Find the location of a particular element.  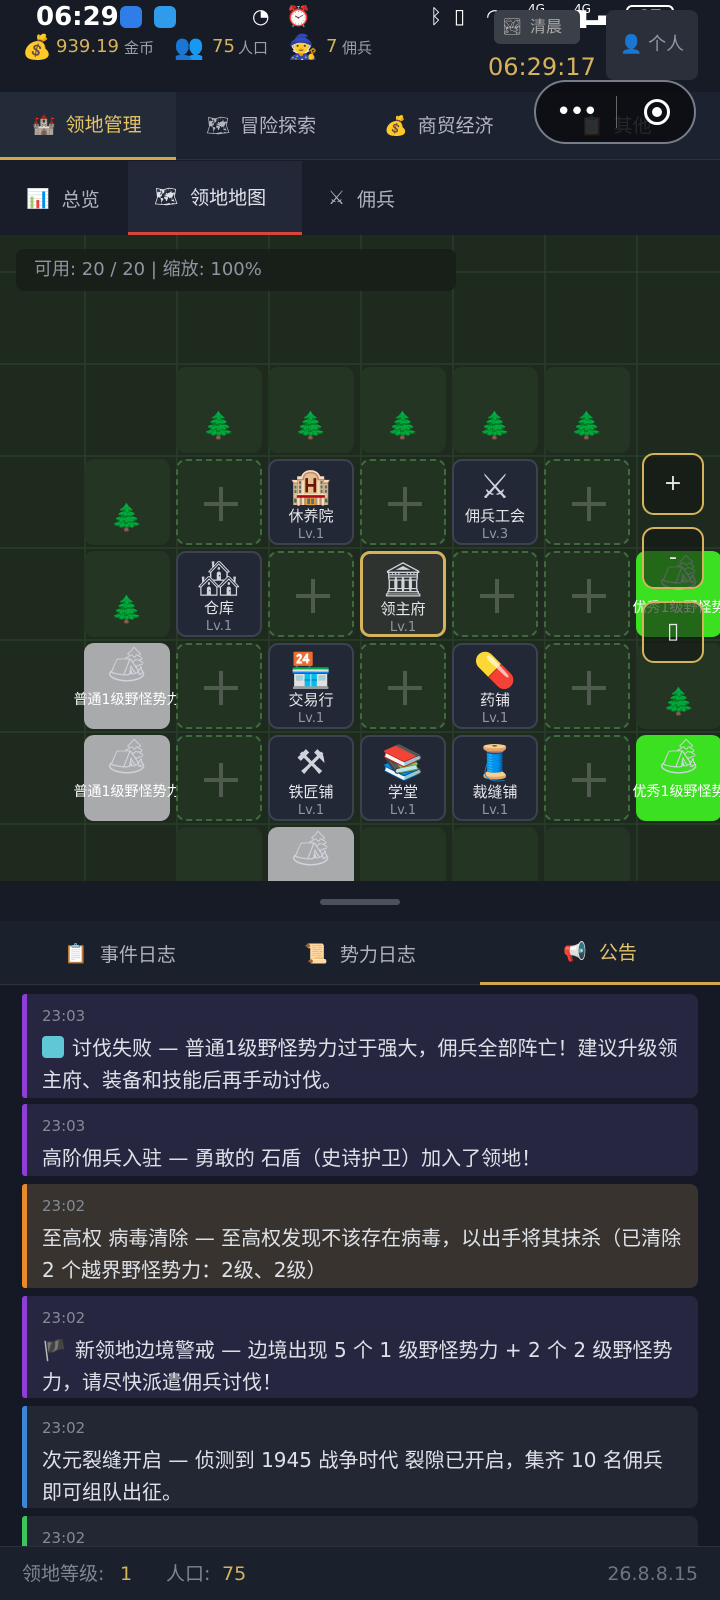

building-level: Lv.3 is located at coordinates (495, 534).